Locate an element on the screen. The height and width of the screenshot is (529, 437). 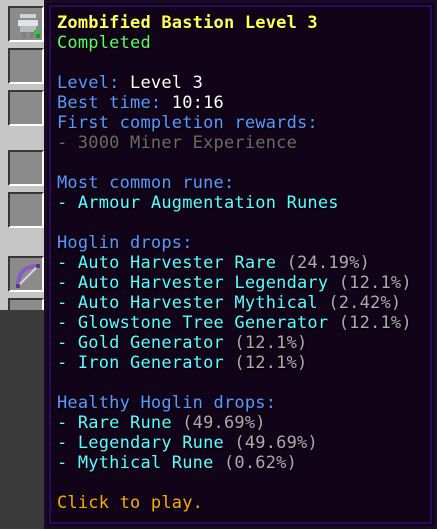
drop-name: - Rare Rune is located at coordinates (114, 423).